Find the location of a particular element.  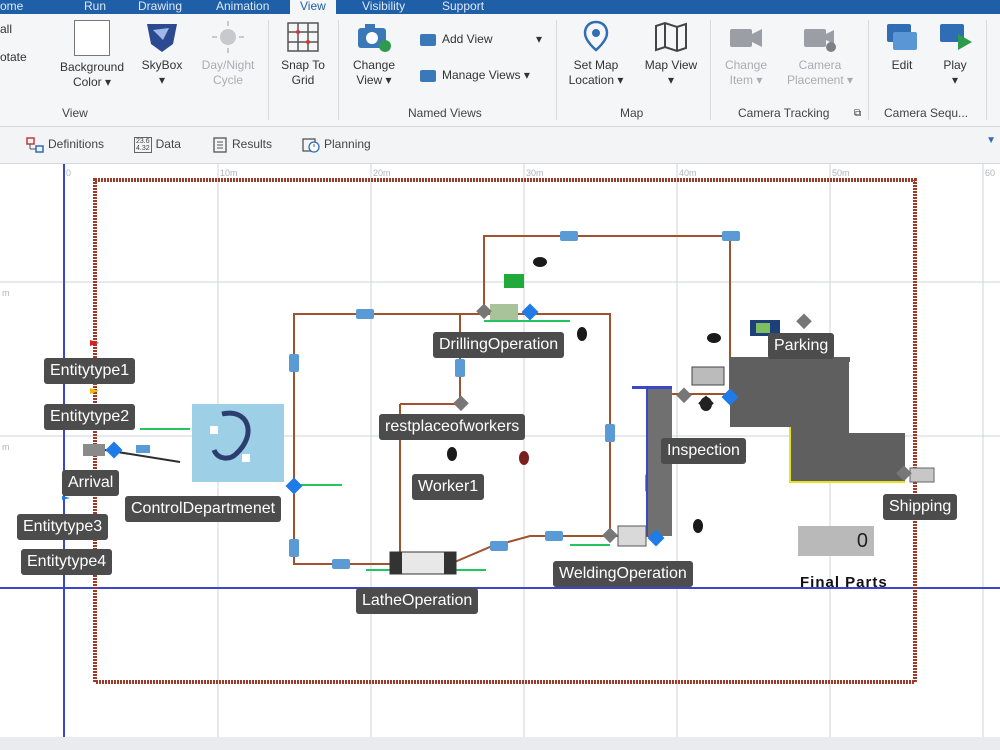

edit-camera-icon is located at coordinates (902, 37).